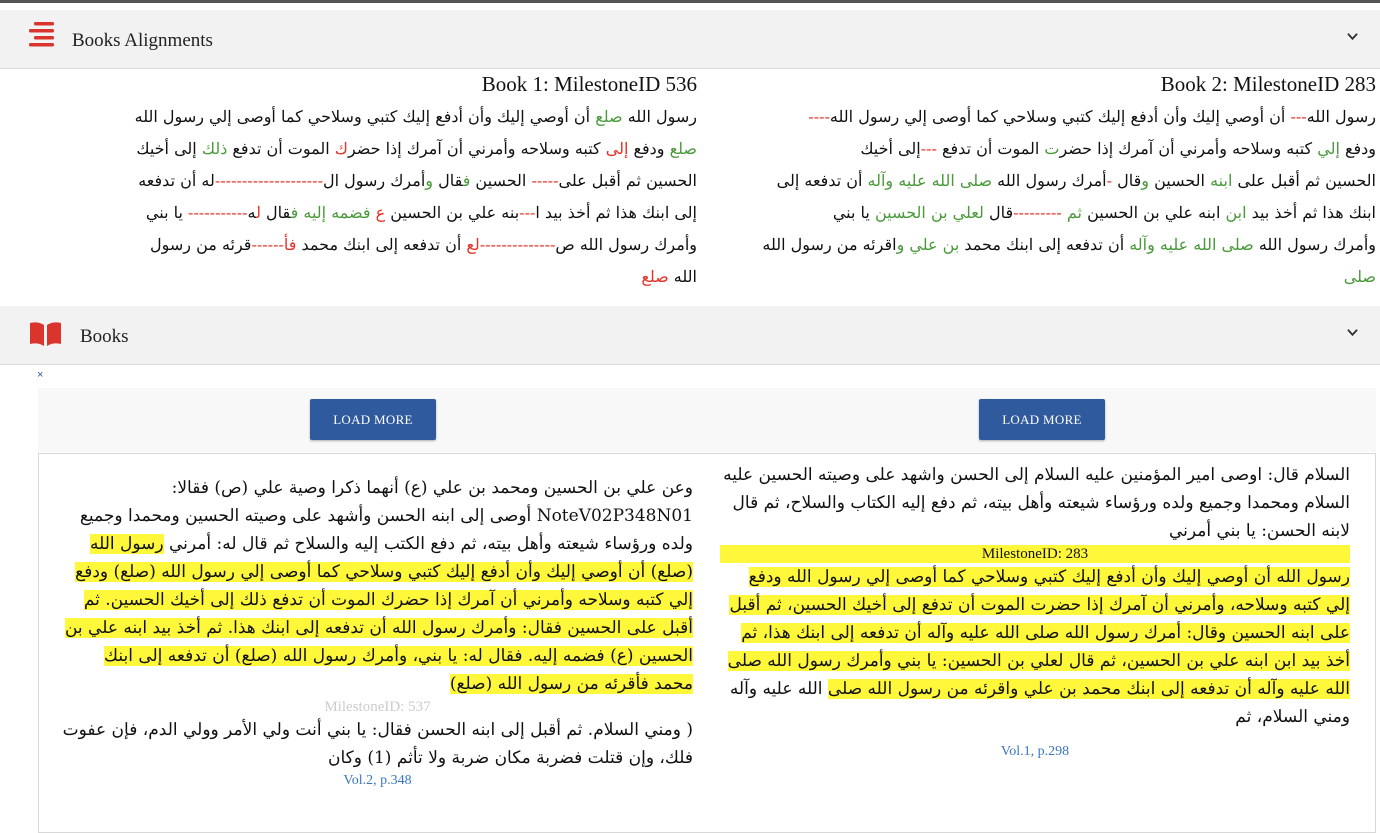 This screenshot has width=1380, height=833. What do you see at coordinates (1035, 554) in the screenshot?
I see `book2-milestone-label: MilestoneID: 283` at bounding box center [1035, 554].